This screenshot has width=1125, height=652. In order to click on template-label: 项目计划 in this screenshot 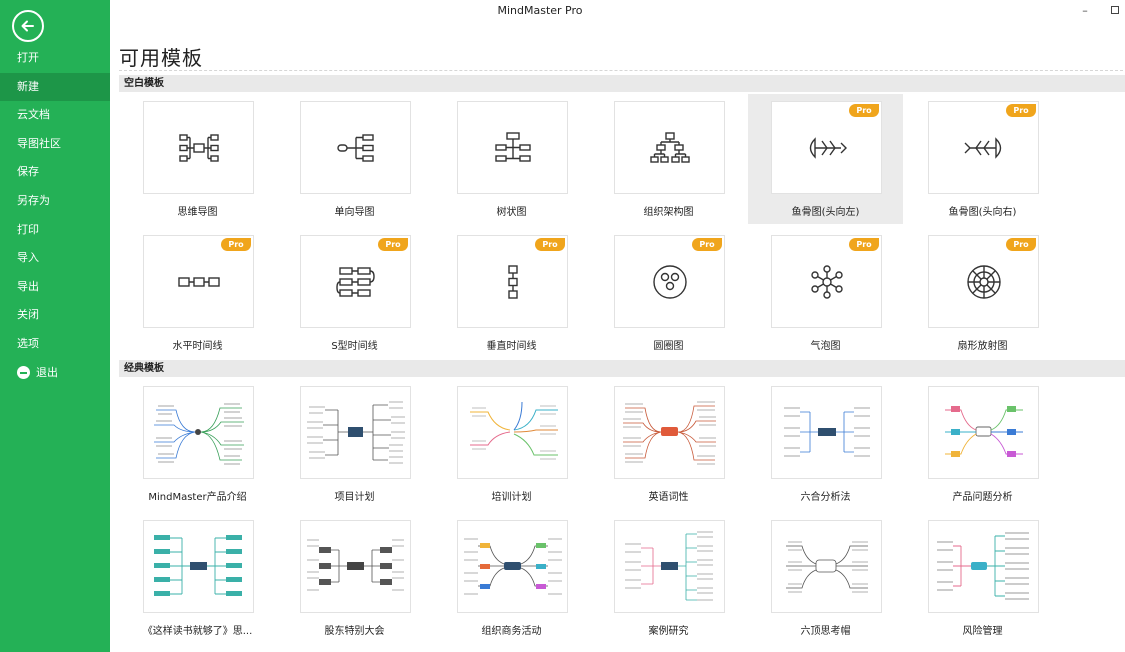, I will do `click(354, 497)`.